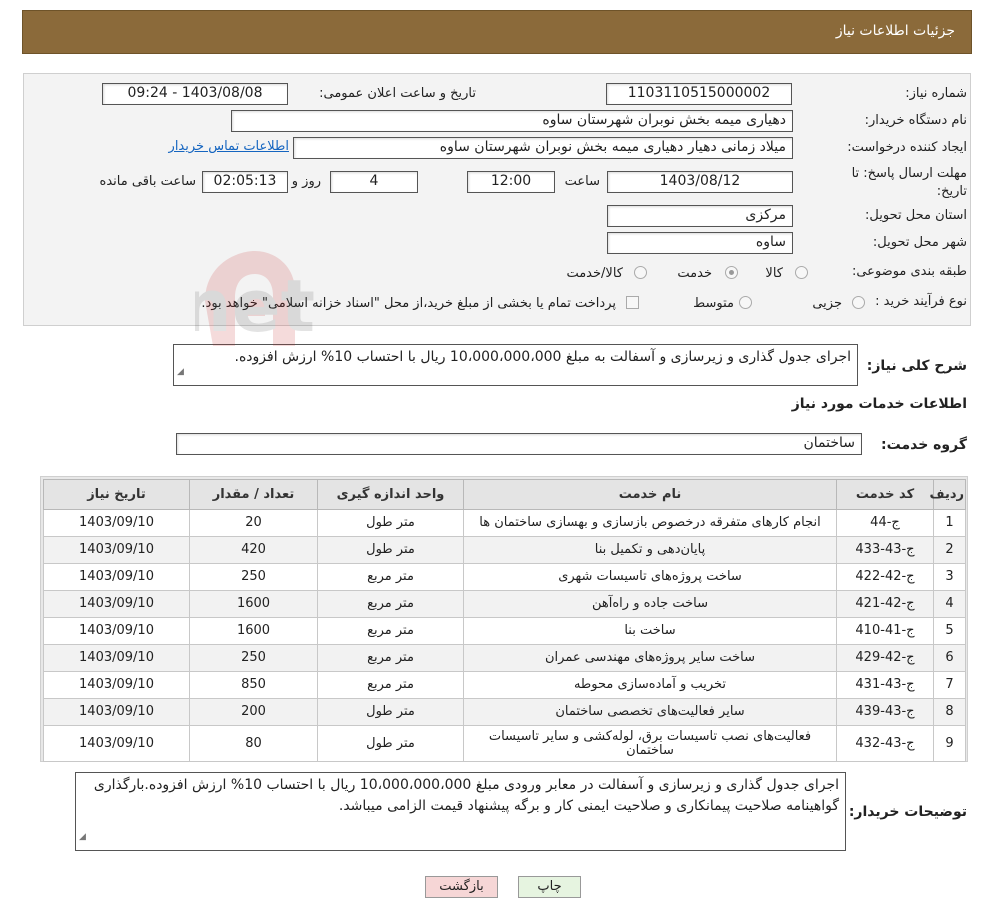 The height and width of the screenshot is (919, 985). What do you see at coordinates (229, 146) in the screenshot?
I see `buyer-contact-link: اطلاعات تماس خریدار` at bounding box center [229, 146].